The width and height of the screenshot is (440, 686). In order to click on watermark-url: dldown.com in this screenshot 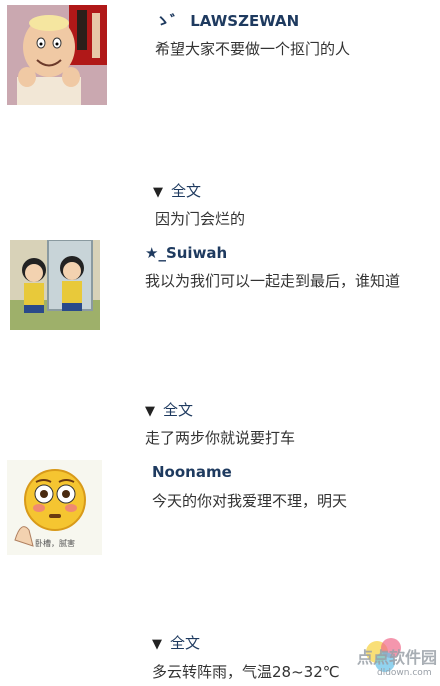, I will do `click(404, 673)`.